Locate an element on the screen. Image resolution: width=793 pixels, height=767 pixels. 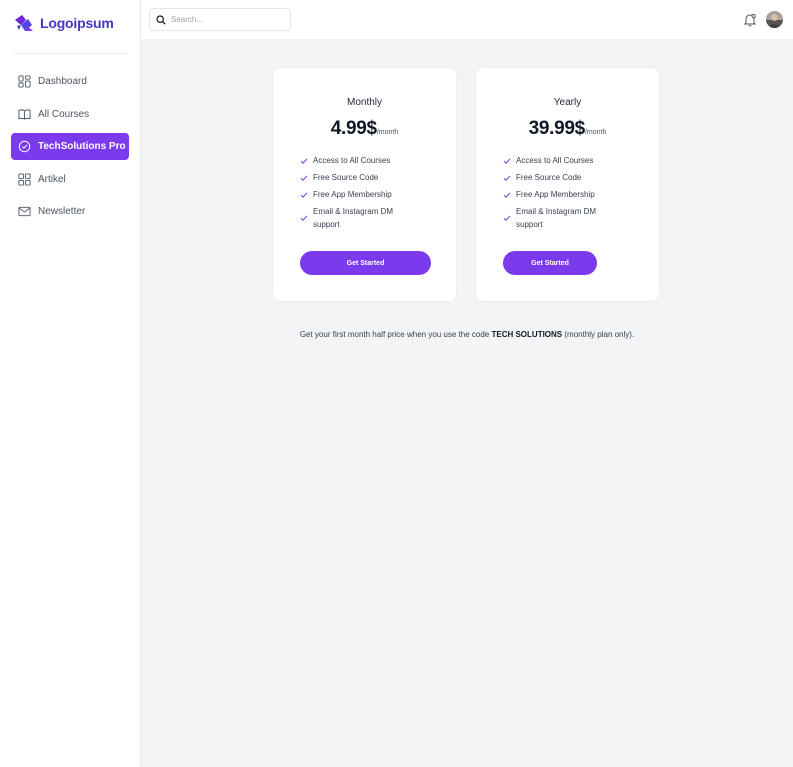
plan-title: Yearly is located at coordinates (567, 102).